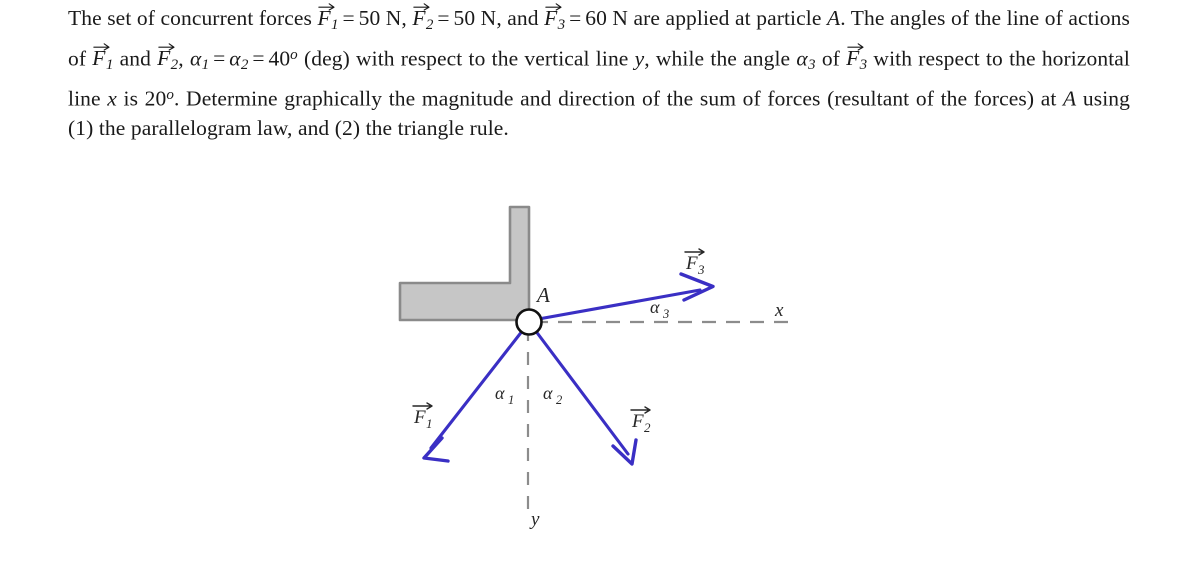  I want to click on statement-text-of: of, so click(831, 58).